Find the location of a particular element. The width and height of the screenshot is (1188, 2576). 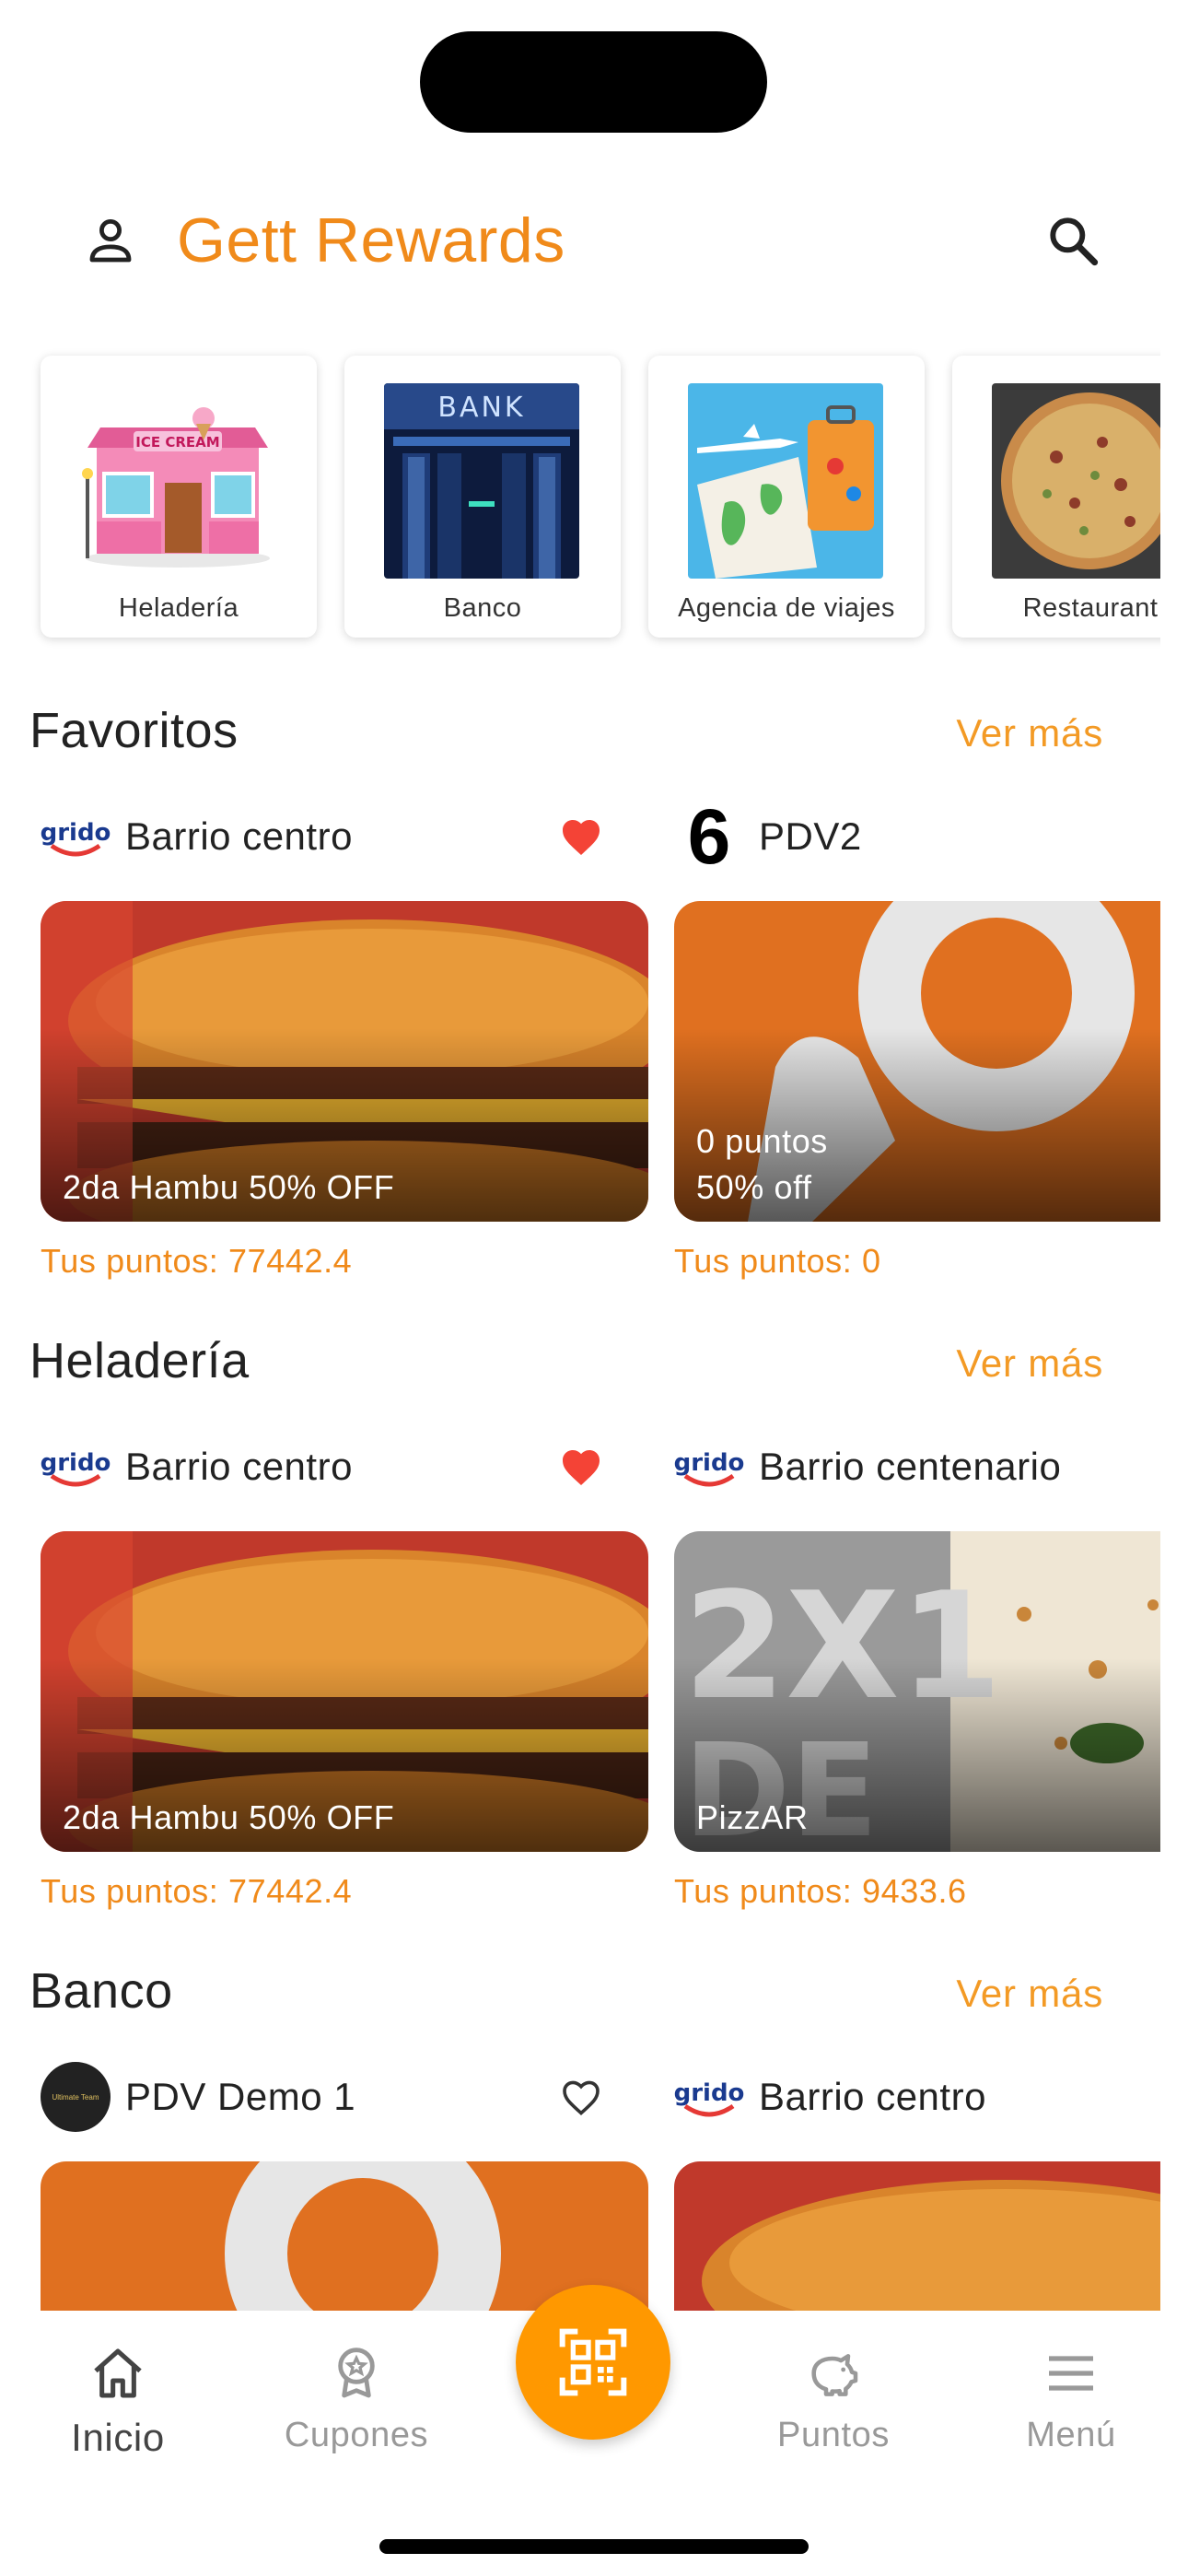

logo-text: 6 is located at coordinates (709, 837).